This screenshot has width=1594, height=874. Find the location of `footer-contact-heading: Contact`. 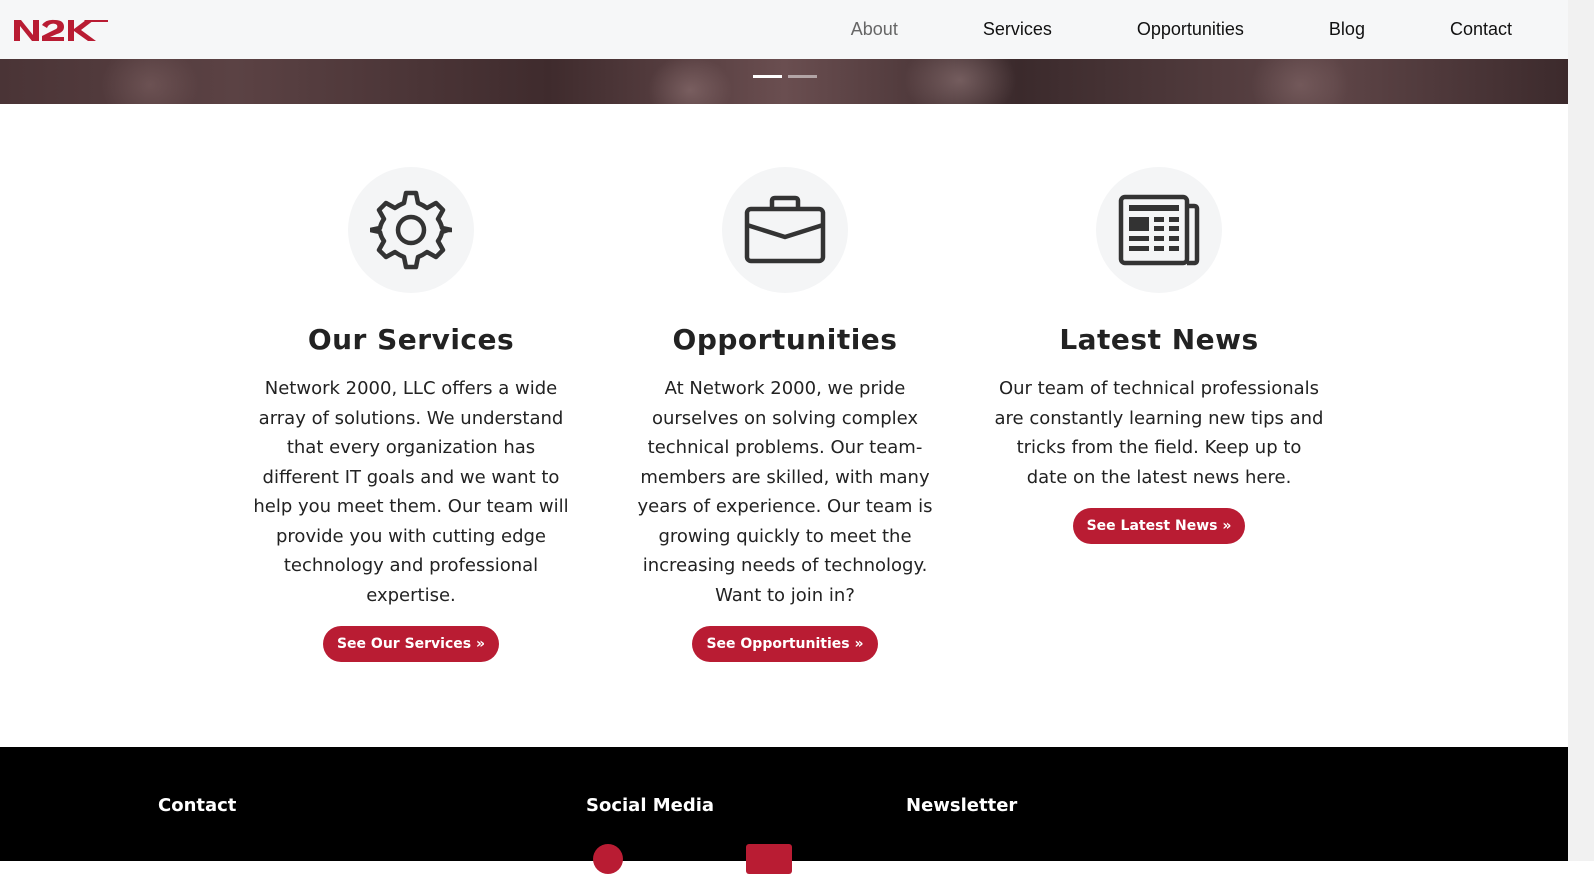

footer-contact-heading: Contact is located at coordinates (197, 805).